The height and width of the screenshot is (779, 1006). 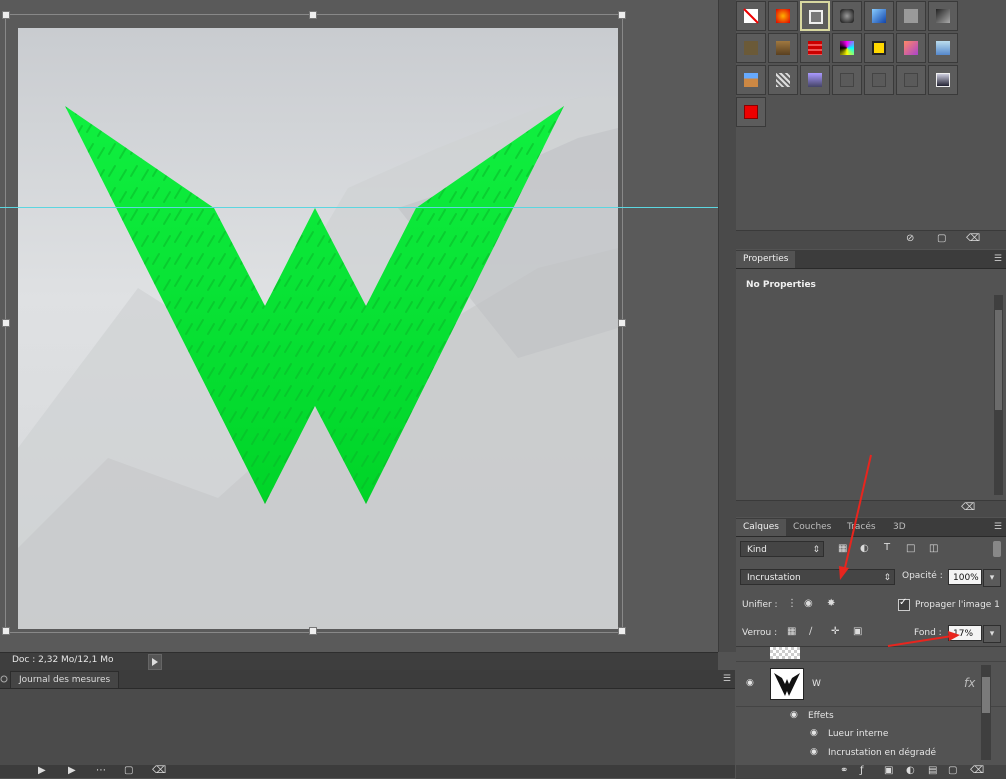 I want to click on annotation-arrow-fill, so click(x=920, y=641).